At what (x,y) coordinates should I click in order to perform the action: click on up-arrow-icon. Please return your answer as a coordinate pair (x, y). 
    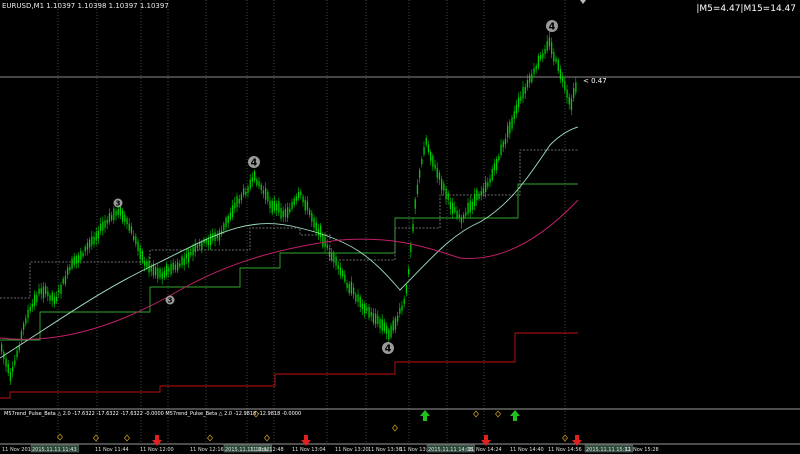
    Looking at the image, I should click on (425, 415).